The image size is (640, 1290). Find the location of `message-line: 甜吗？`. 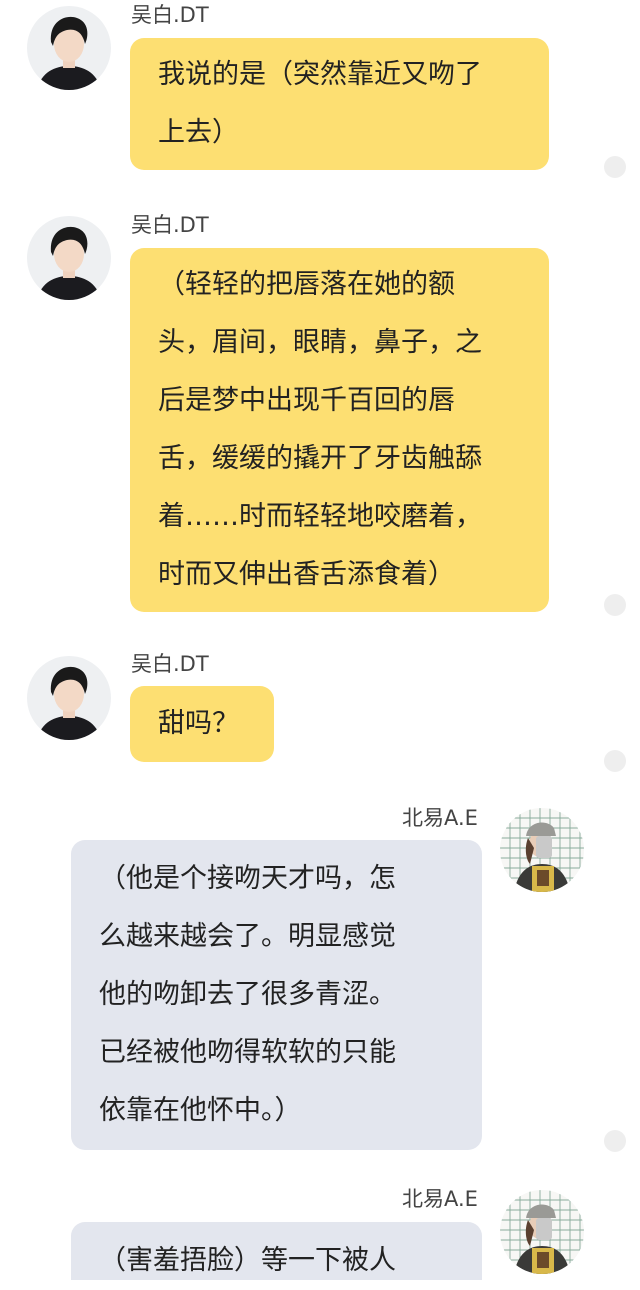

message-line: 甜吗？ is located at coordinates (198, 723).